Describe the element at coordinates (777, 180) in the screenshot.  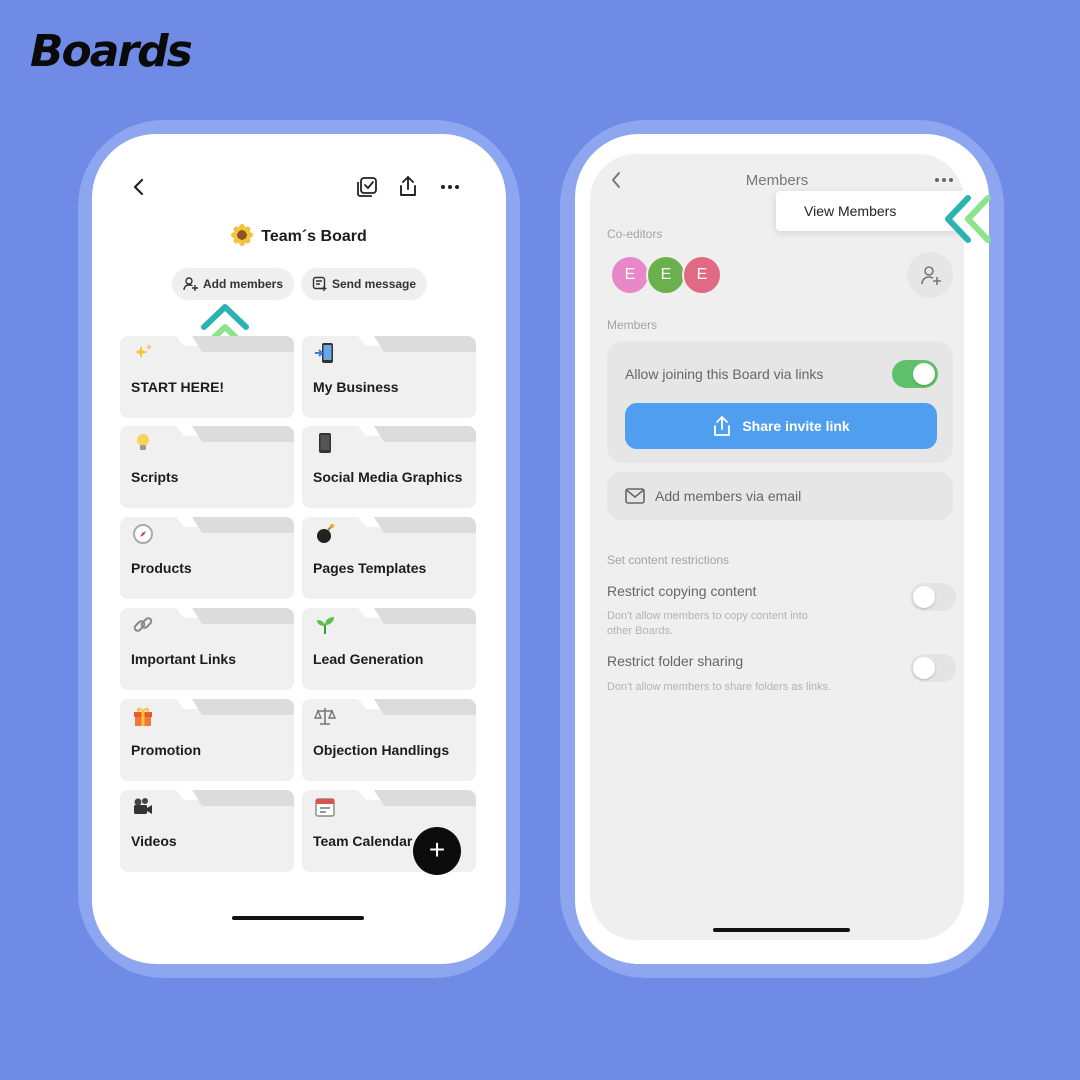
I see `members-title: Members` at that location.